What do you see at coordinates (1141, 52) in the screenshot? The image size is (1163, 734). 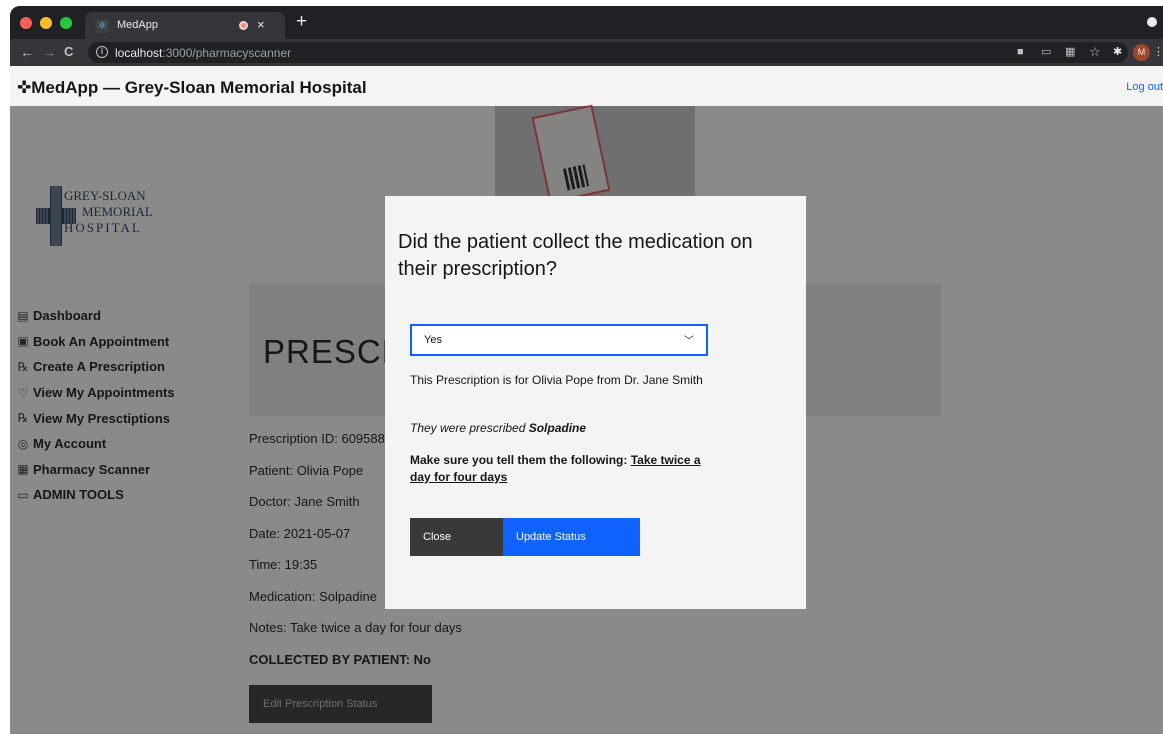 I see `avatar: M` at bounding box center [1141, 52].